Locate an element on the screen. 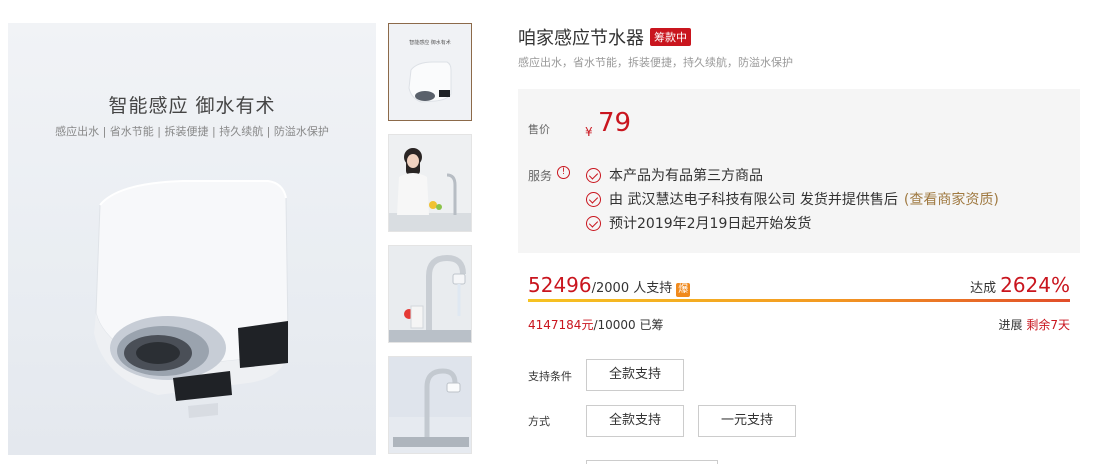 This screenshot has height=464, width=1101. remaining-time: 进展 剩余7天 is located at coordinates (1034, 324).